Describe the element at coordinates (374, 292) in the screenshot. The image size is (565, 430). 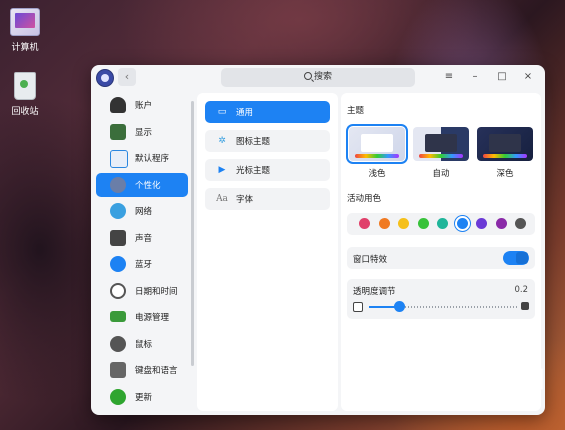
I see `transparency-label: 透明度调节` at that location.